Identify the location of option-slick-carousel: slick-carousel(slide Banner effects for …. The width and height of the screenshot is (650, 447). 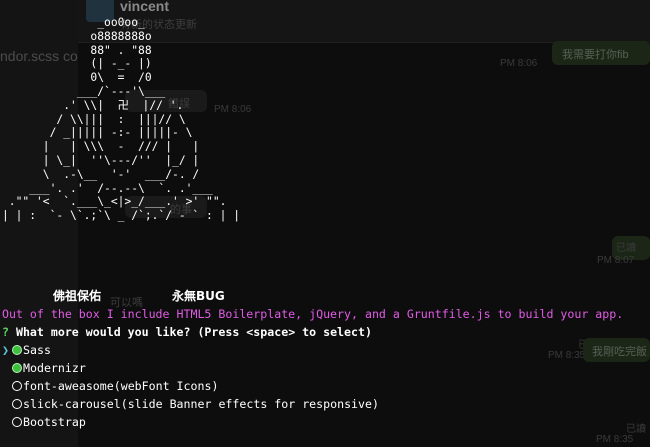
(190, 404).